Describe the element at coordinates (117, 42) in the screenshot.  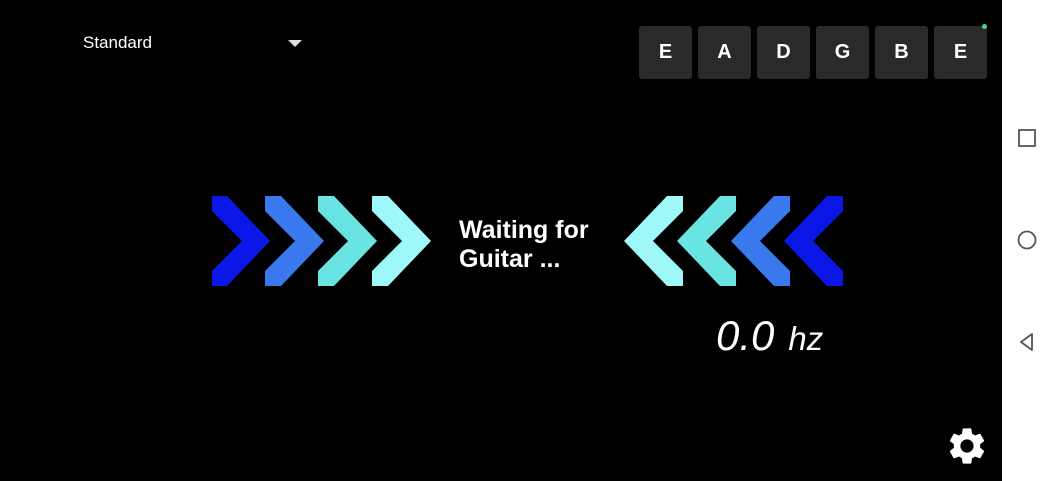
I see `tuning-dropdown-value: Standard` at that location.